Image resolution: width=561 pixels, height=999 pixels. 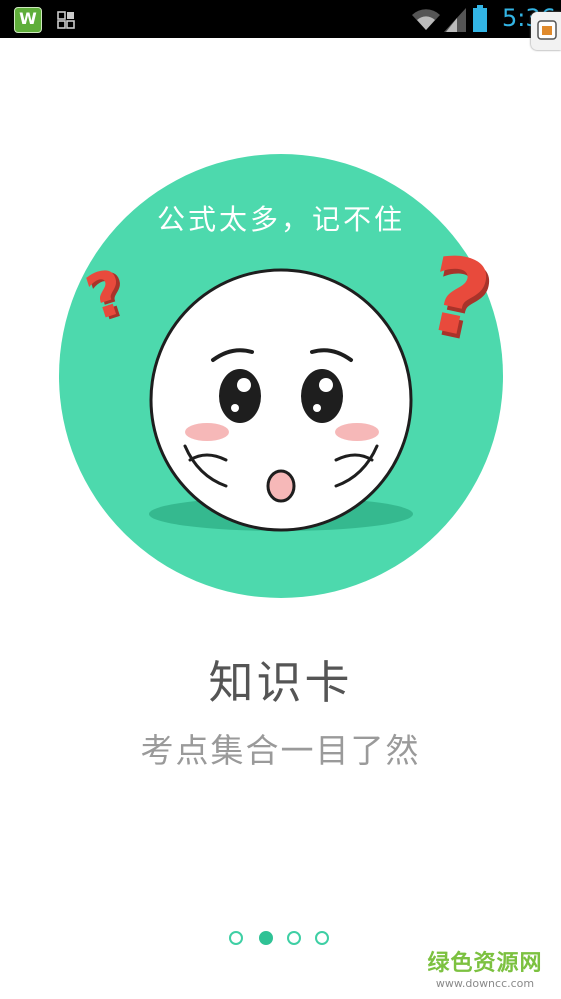 I want to click on page-dot-active, so click(x=266, y=938).